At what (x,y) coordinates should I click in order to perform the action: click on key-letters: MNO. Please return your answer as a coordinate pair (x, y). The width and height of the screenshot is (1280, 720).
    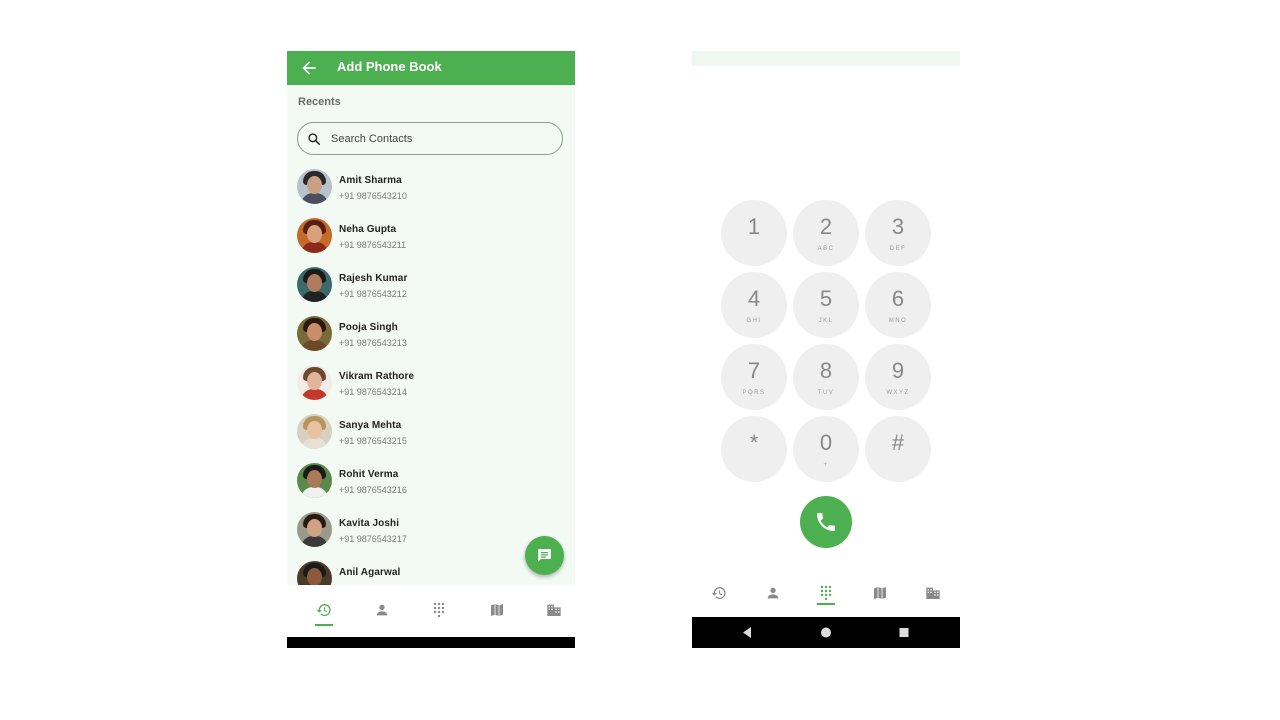
    Looking at the image, I should click on (898, 321).